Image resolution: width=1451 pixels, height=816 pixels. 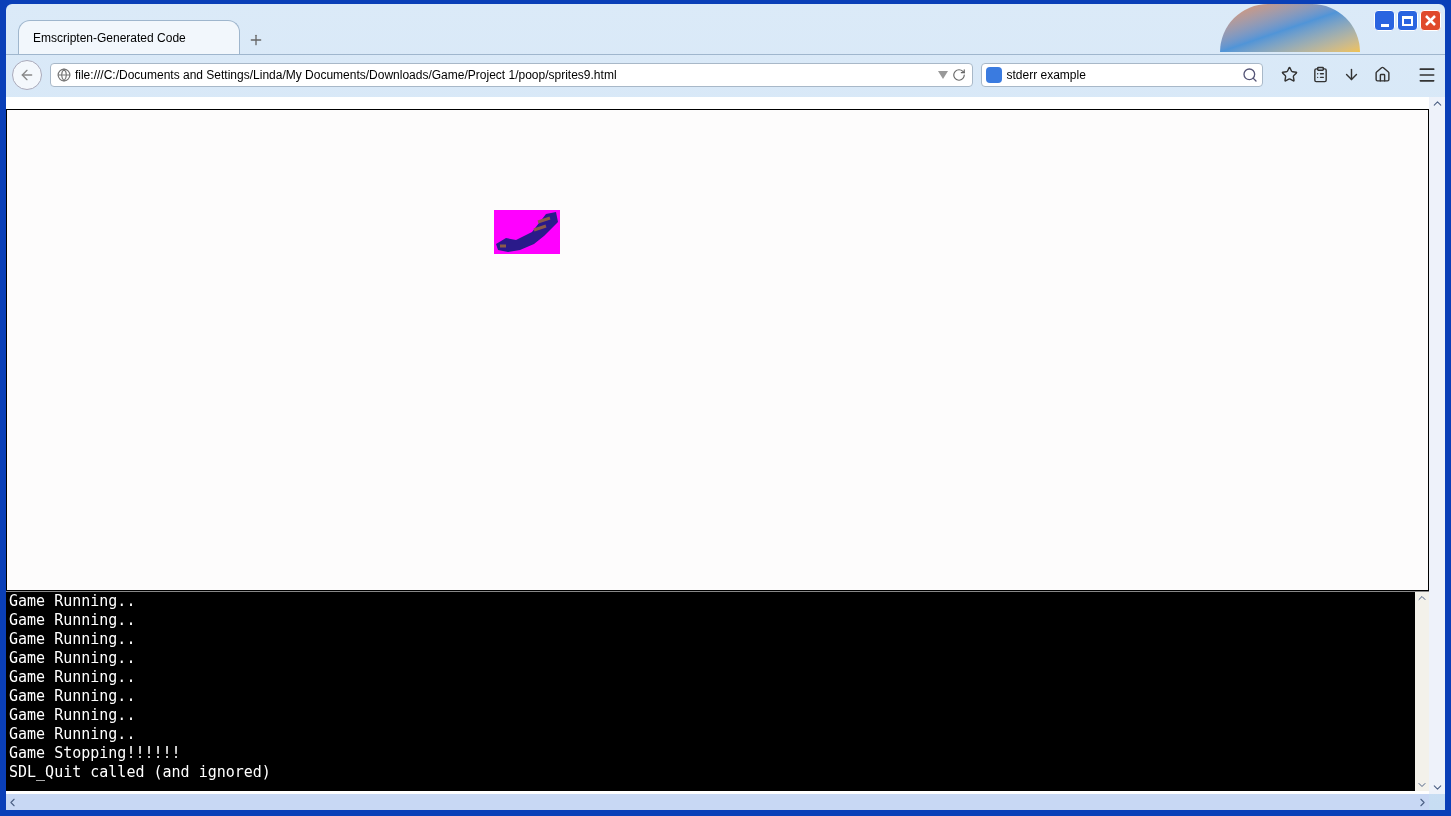 What do you see at coordinates (943, 74) in the screenshot?
I see `dropdown-icon` at bounding box center [943, 74].